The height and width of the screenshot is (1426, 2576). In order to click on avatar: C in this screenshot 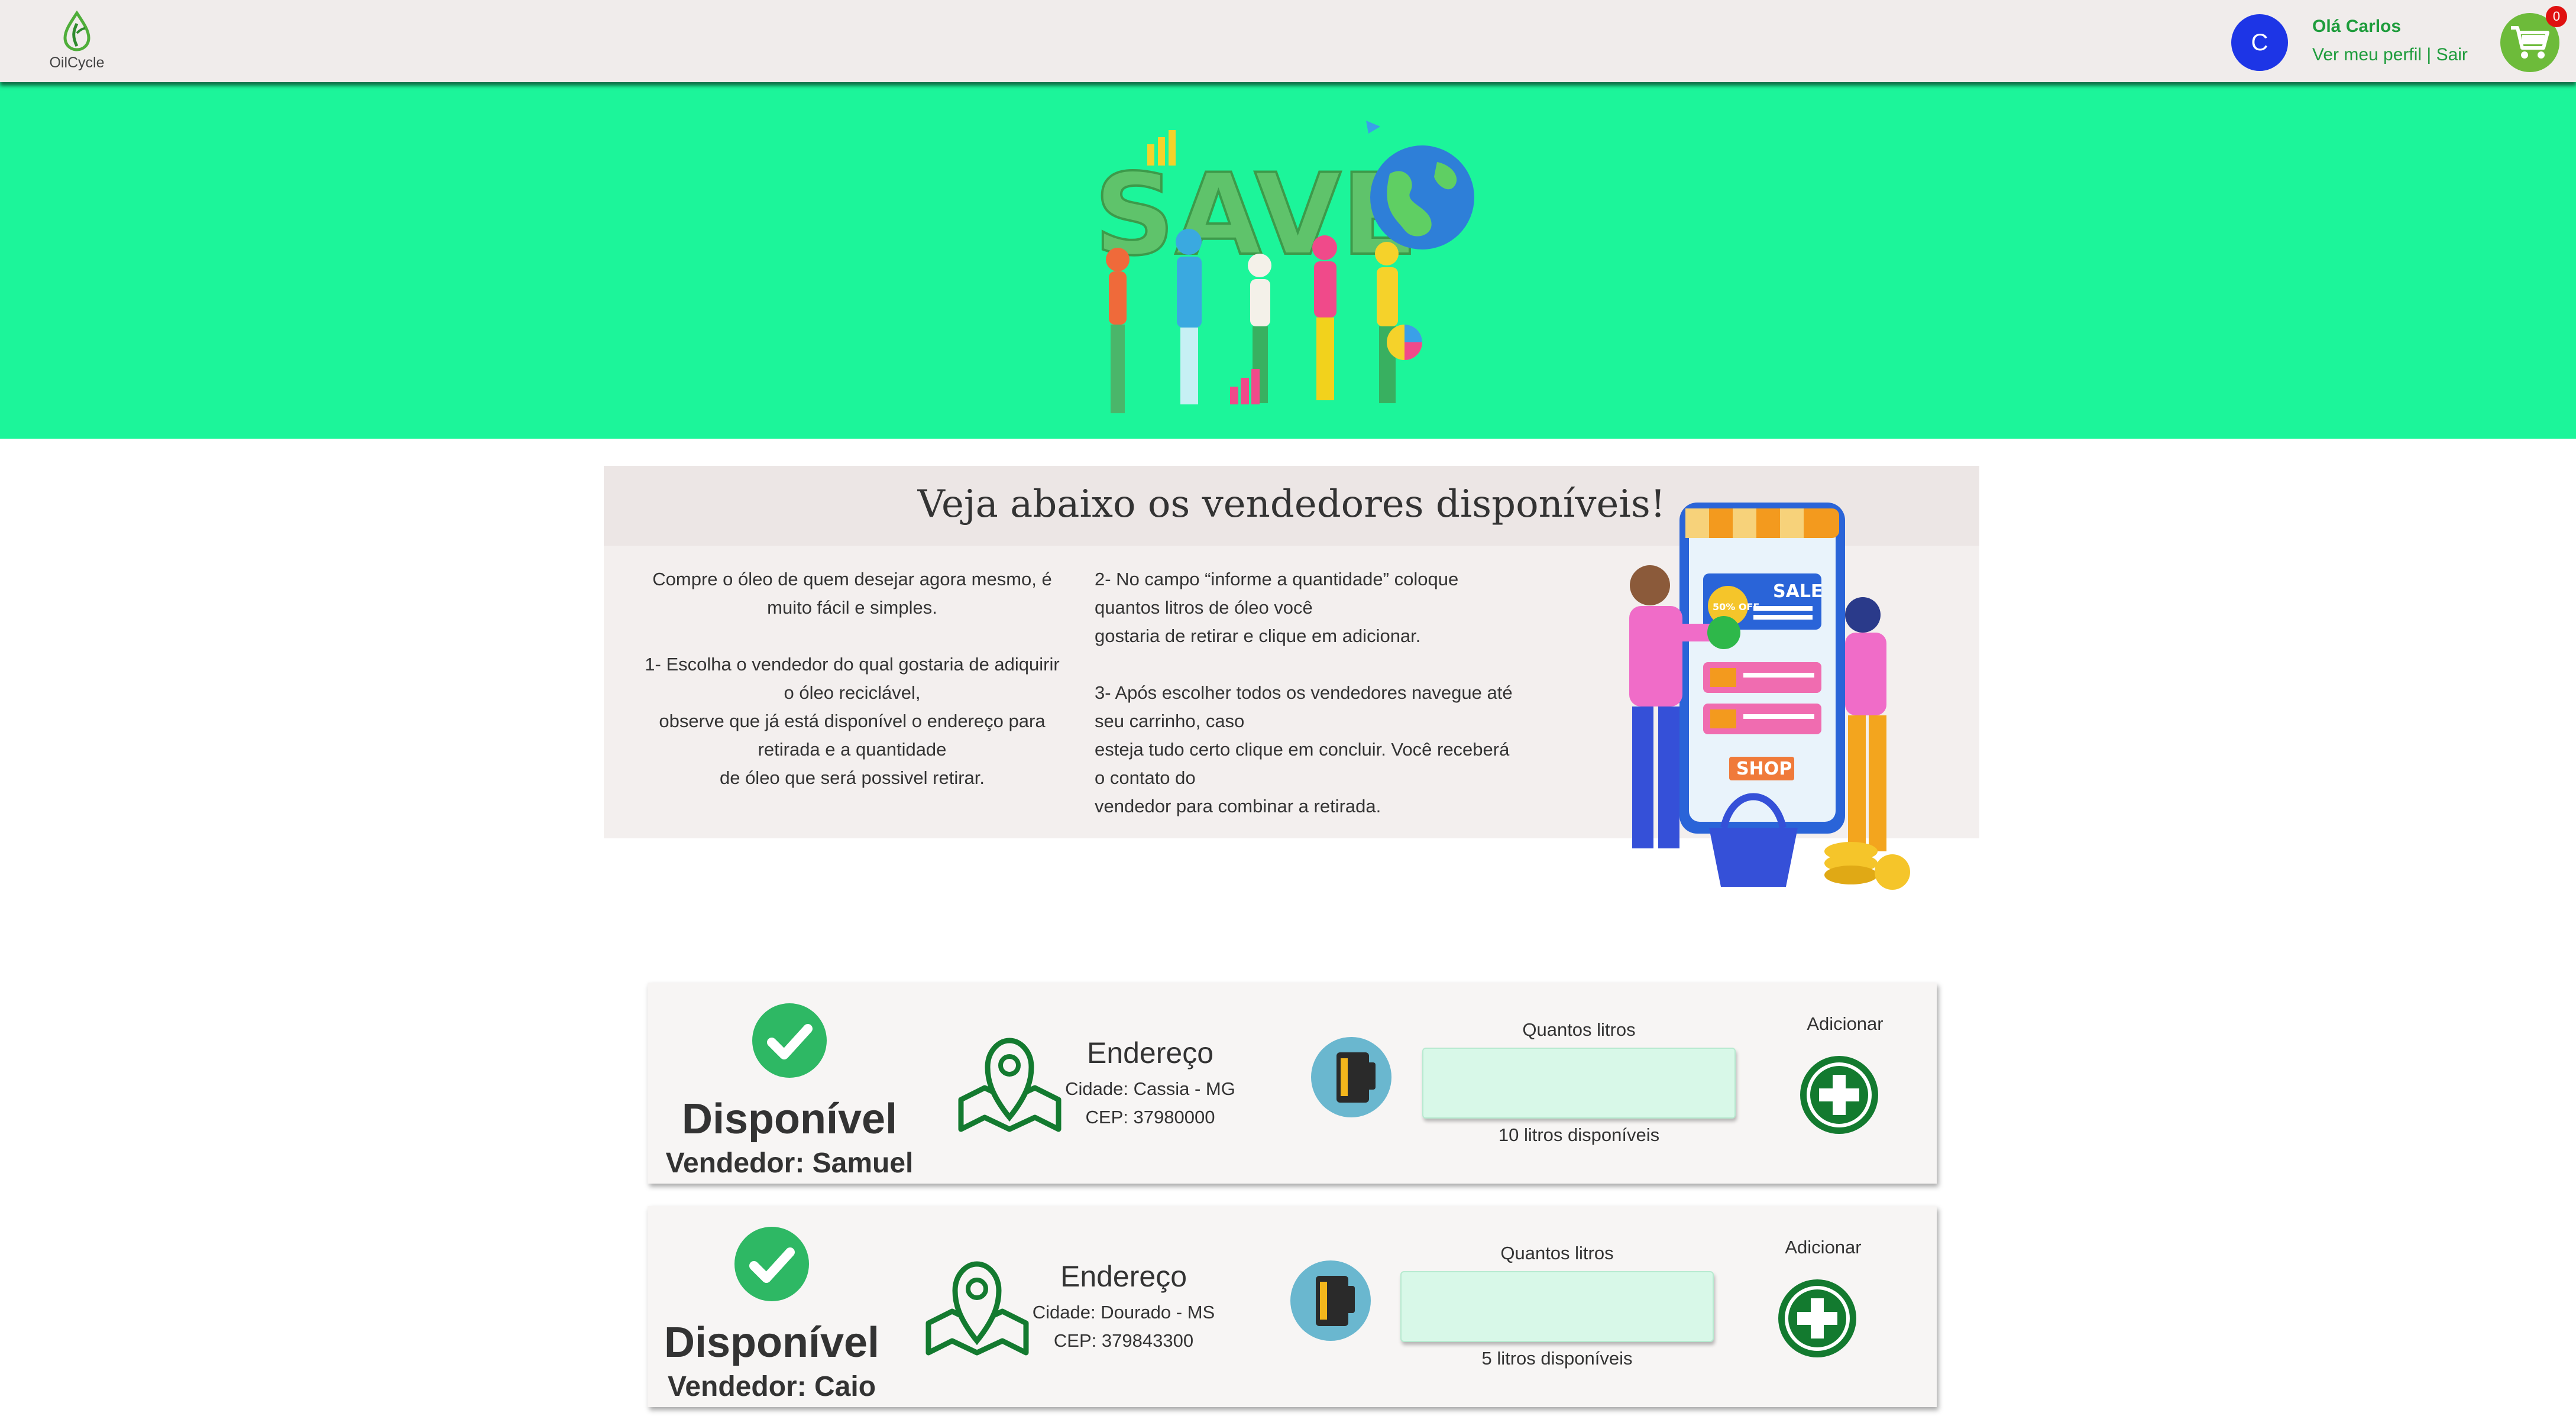, I will do `click(2259, 42)`.